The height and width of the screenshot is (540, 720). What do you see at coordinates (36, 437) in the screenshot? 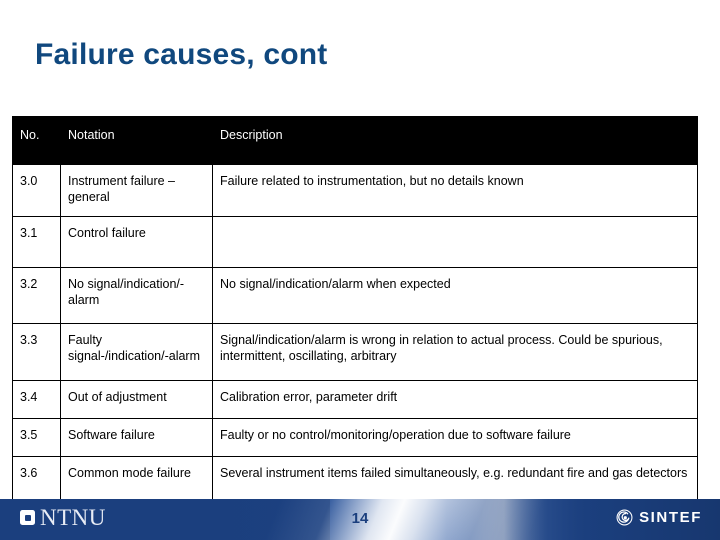
I see `cell-no: 3.5` at bounding box center [36, 437].